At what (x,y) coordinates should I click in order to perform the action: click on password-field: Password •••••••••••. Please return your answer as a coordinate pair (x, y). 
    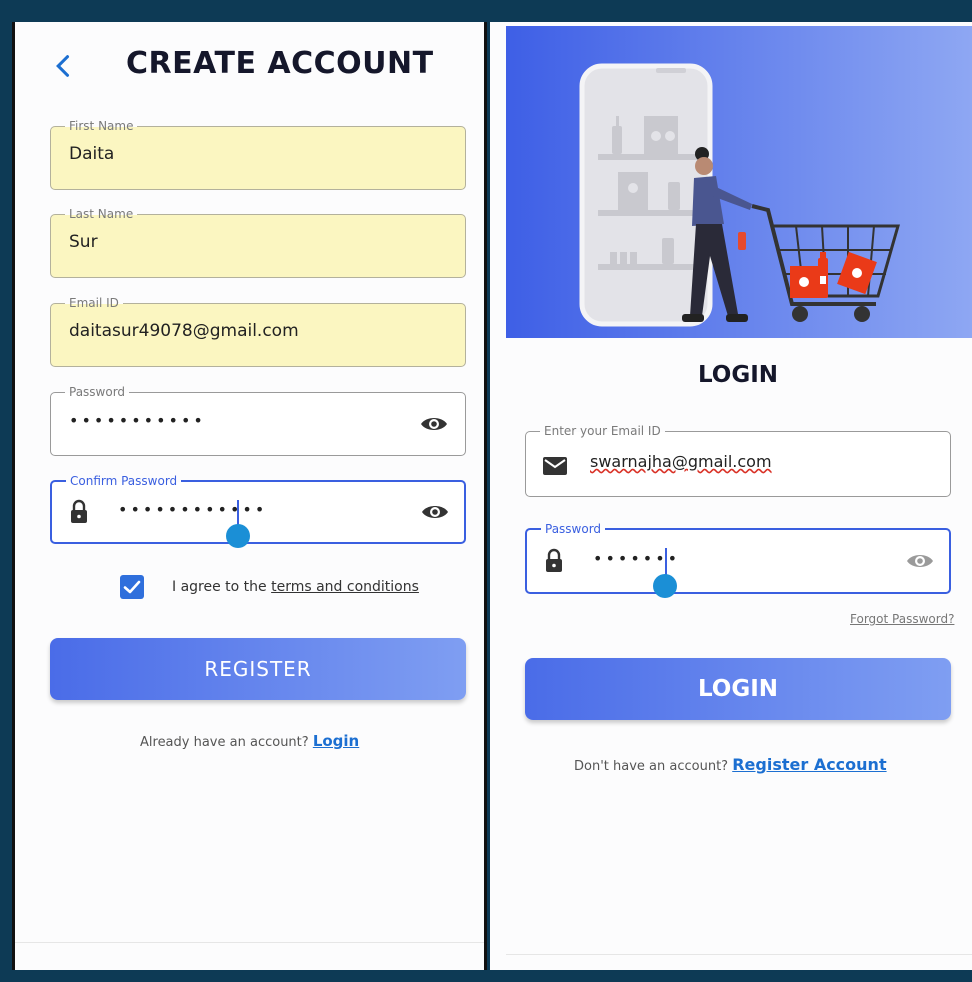
    Looking at the image, I should click on (258, 420).